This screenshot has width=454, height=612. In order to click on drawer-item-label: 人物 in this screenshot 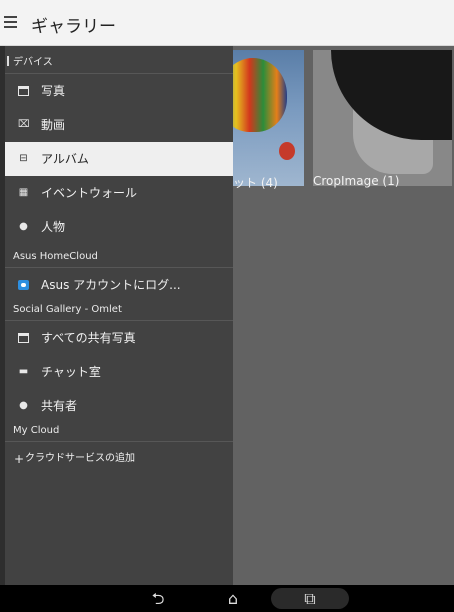, I will do `click(53, 227)`.